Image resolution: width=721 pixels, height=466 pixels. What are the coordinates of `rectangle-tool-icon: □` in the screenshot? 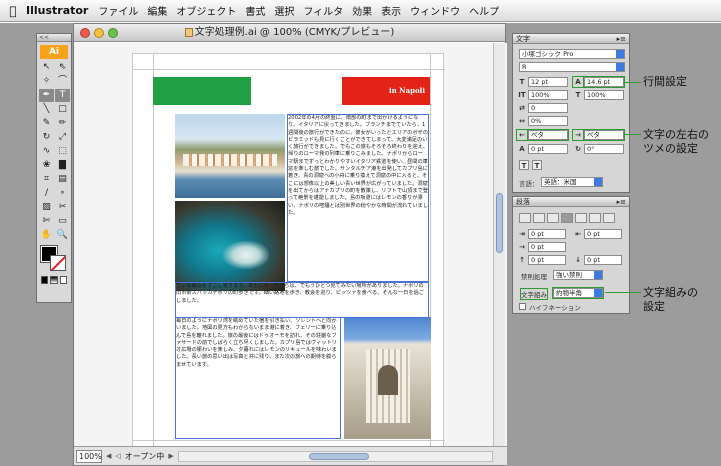 It's located at (62, 109).